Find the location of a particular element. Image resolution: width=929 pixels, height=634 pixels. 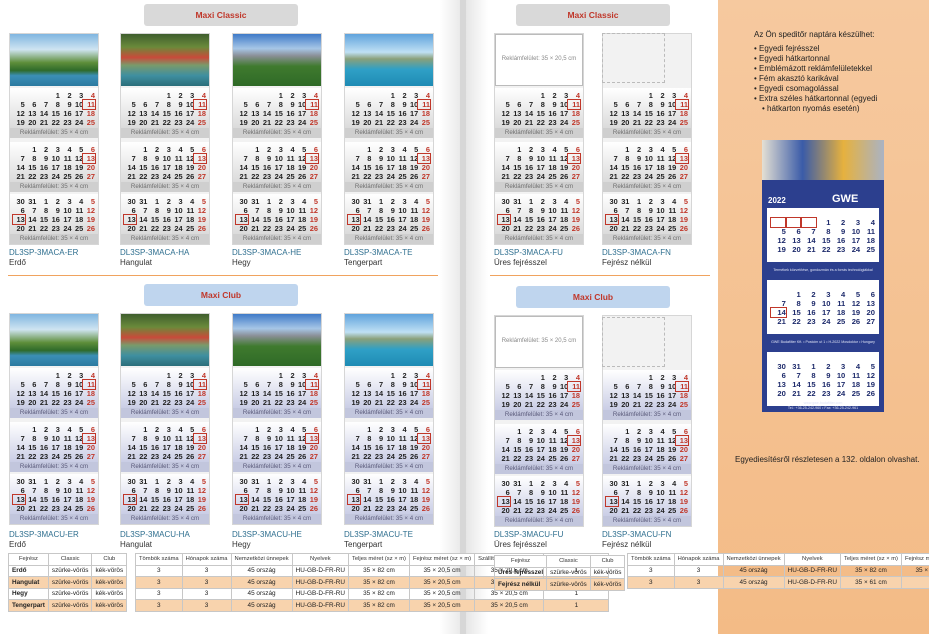

table-header-cell: Fejrész méret (sz × m) is located at coordinates (914, 559).